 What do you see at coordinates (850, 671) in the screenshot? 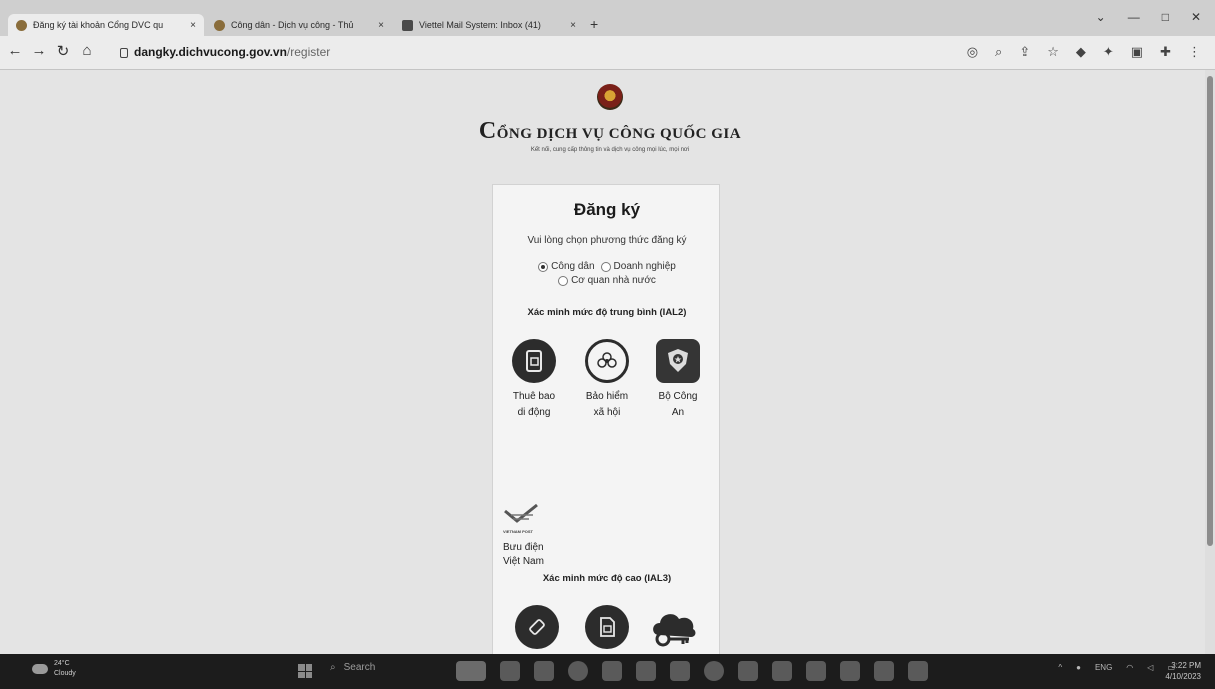
I see `excel-app-icon` at bounding box center [850, 671].